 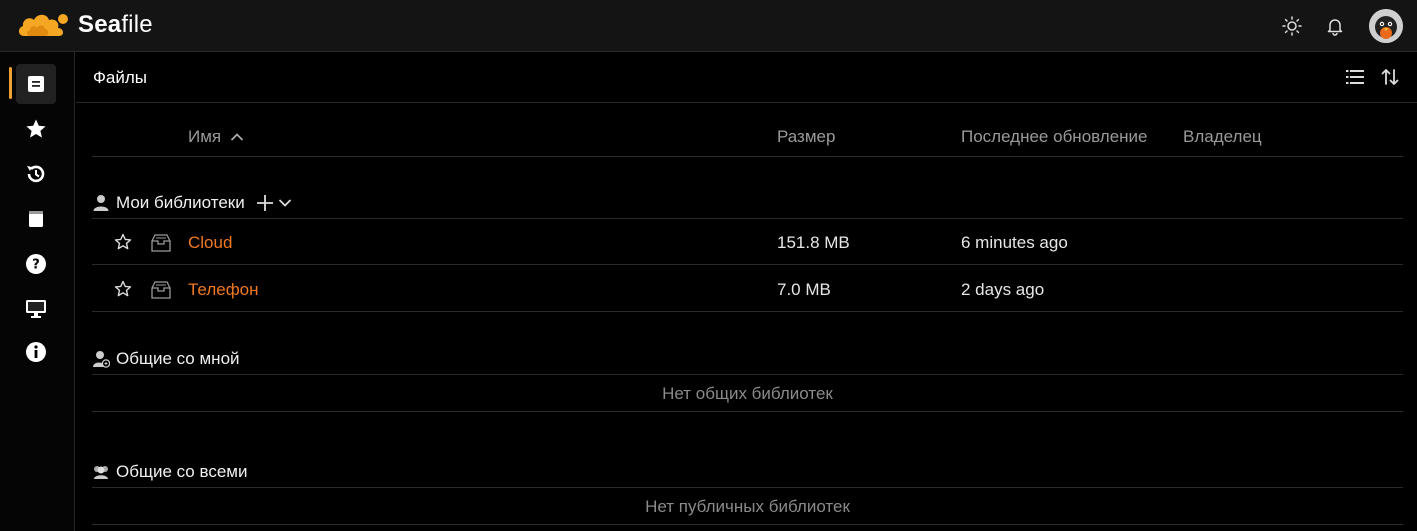 What do you see at coordinates (747, 130) in the screenshot?
I see `table-header: Имя Размер Последнее обновление Владелец` at bounding box center [747, 130].